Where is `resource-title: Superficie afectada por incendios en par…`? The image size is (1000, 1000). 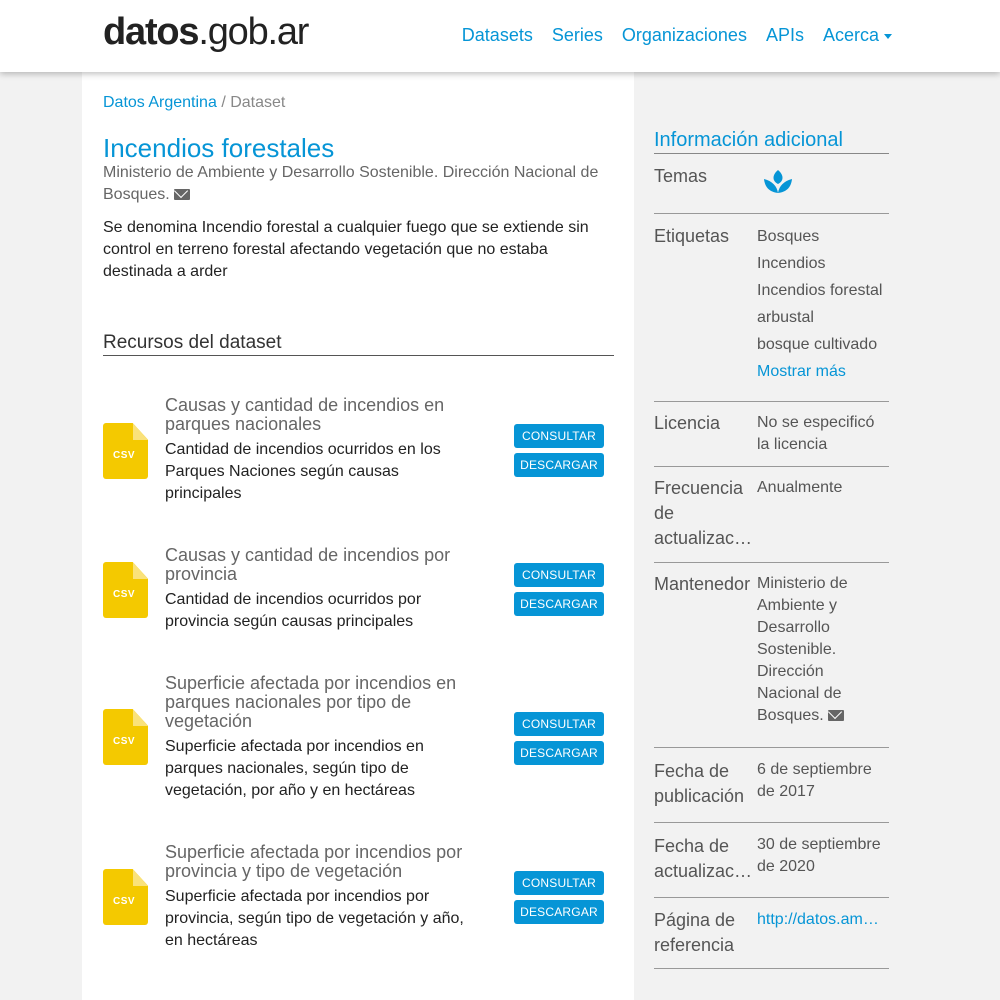 resource-title: Superficie afectada por incendios en par… is located at coordinates (315, 702).